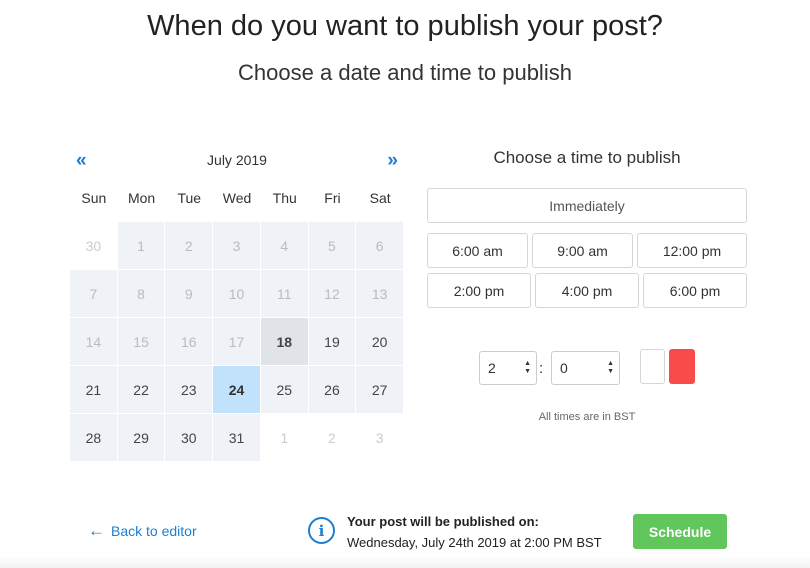 The image size is (810, 568). I want to click on weekday-header: Sun Mon Tue Wed Thu Fri Sat, so click(237, 198).